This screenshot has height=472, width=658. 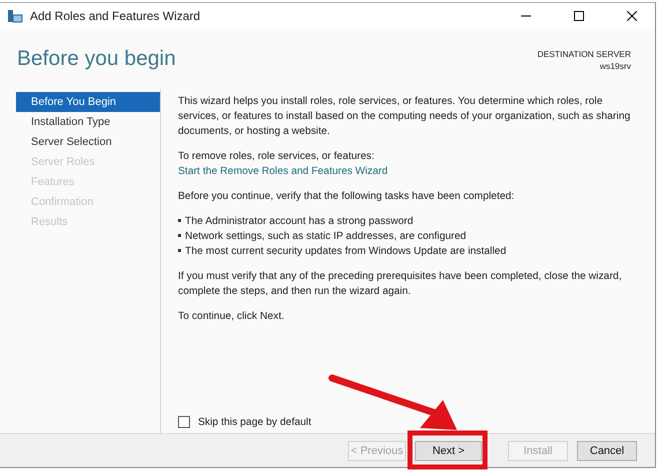 I want to click on sidebar-item: Before You Begin, so click(x=88, y=102).